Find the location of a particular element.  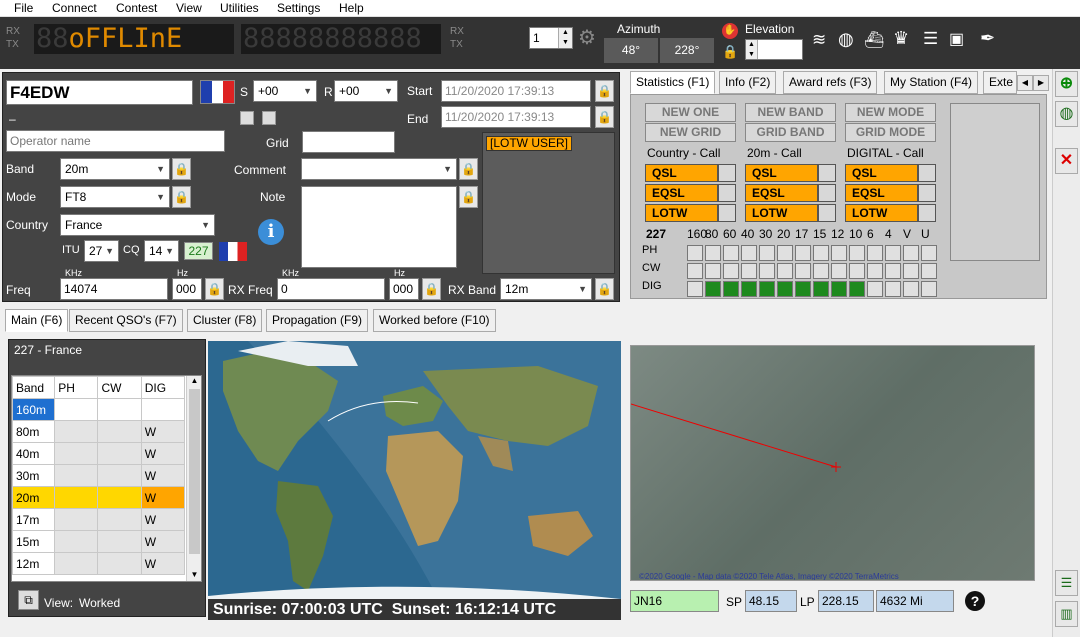

rst-rcvd-select: +00 ▼ is located at coordinates (366, 91).